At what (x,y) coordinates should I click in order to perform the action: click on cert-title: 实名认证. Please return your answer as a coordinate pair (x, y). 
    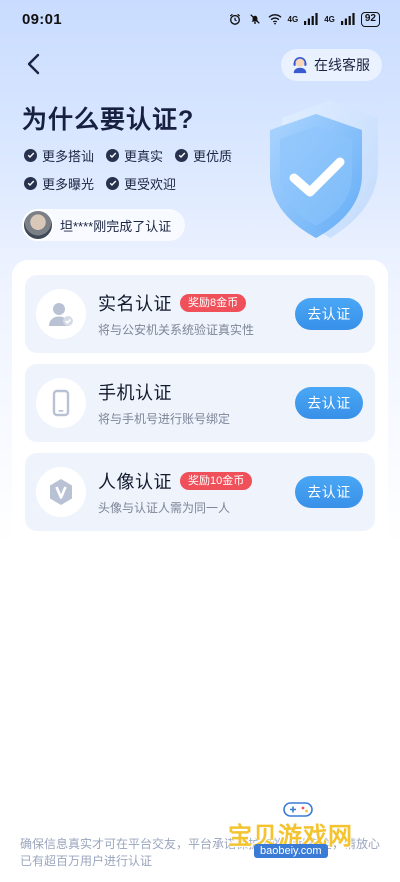
    Looking at the image, I should click on (135, 303).